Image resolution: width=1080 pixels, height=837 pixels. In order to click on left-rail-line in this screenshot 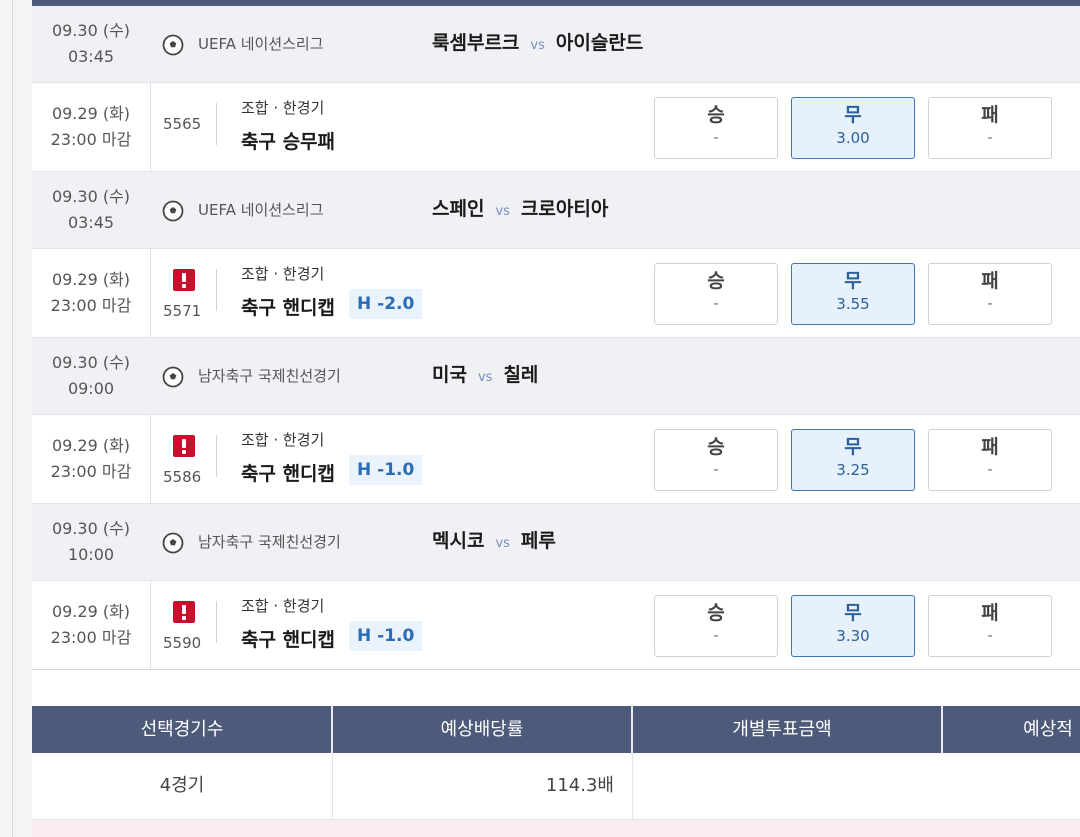, I will do `click(12, 418)`.